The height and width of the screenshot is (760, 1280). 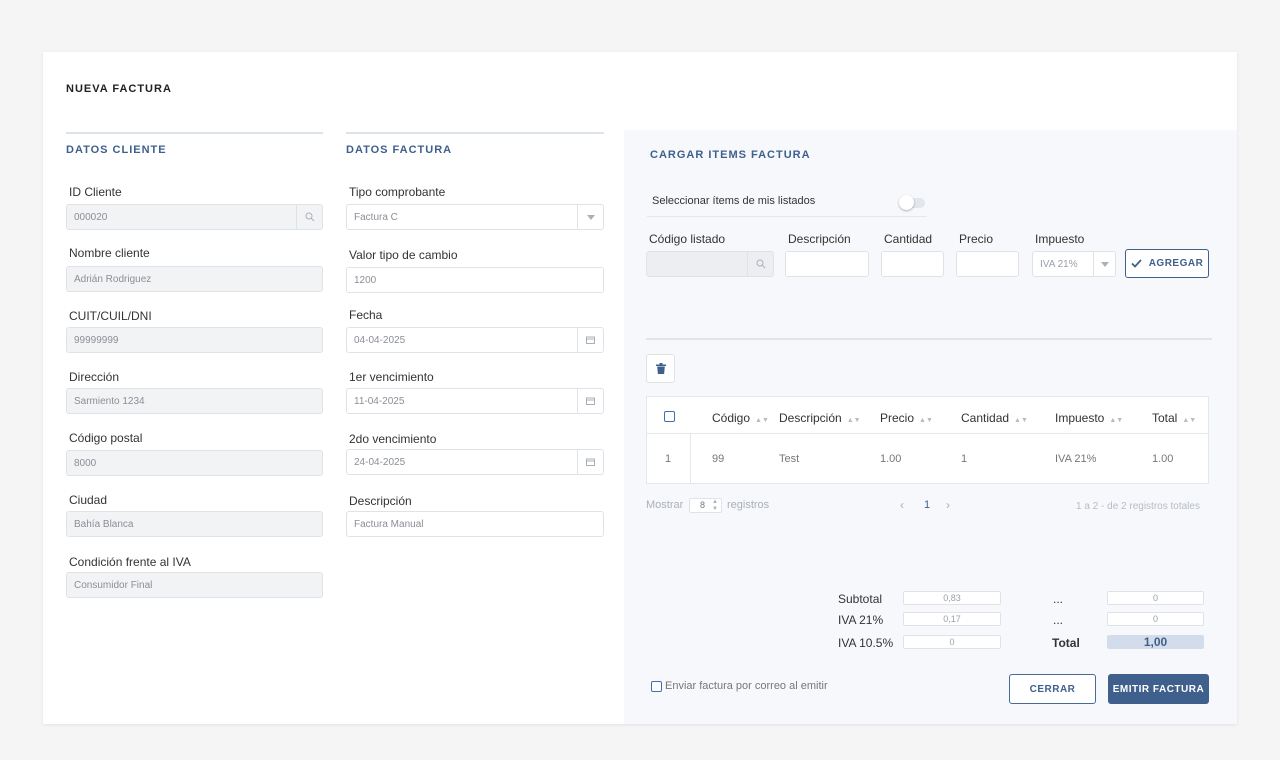 What do you see at coordinates (194, 585) in the screenshot?
I see `condicion-iva-field: Consumidor Final` at bounding box center [194, 585].